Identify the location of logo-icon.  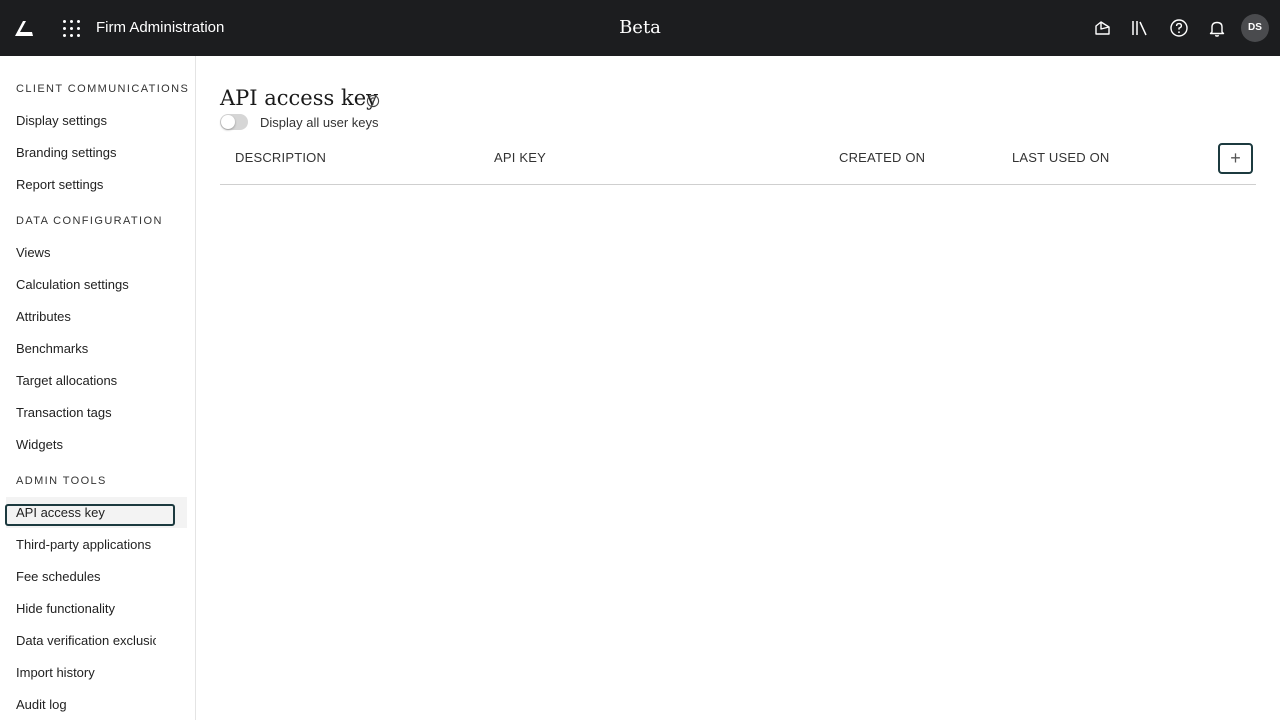
(24, 28).